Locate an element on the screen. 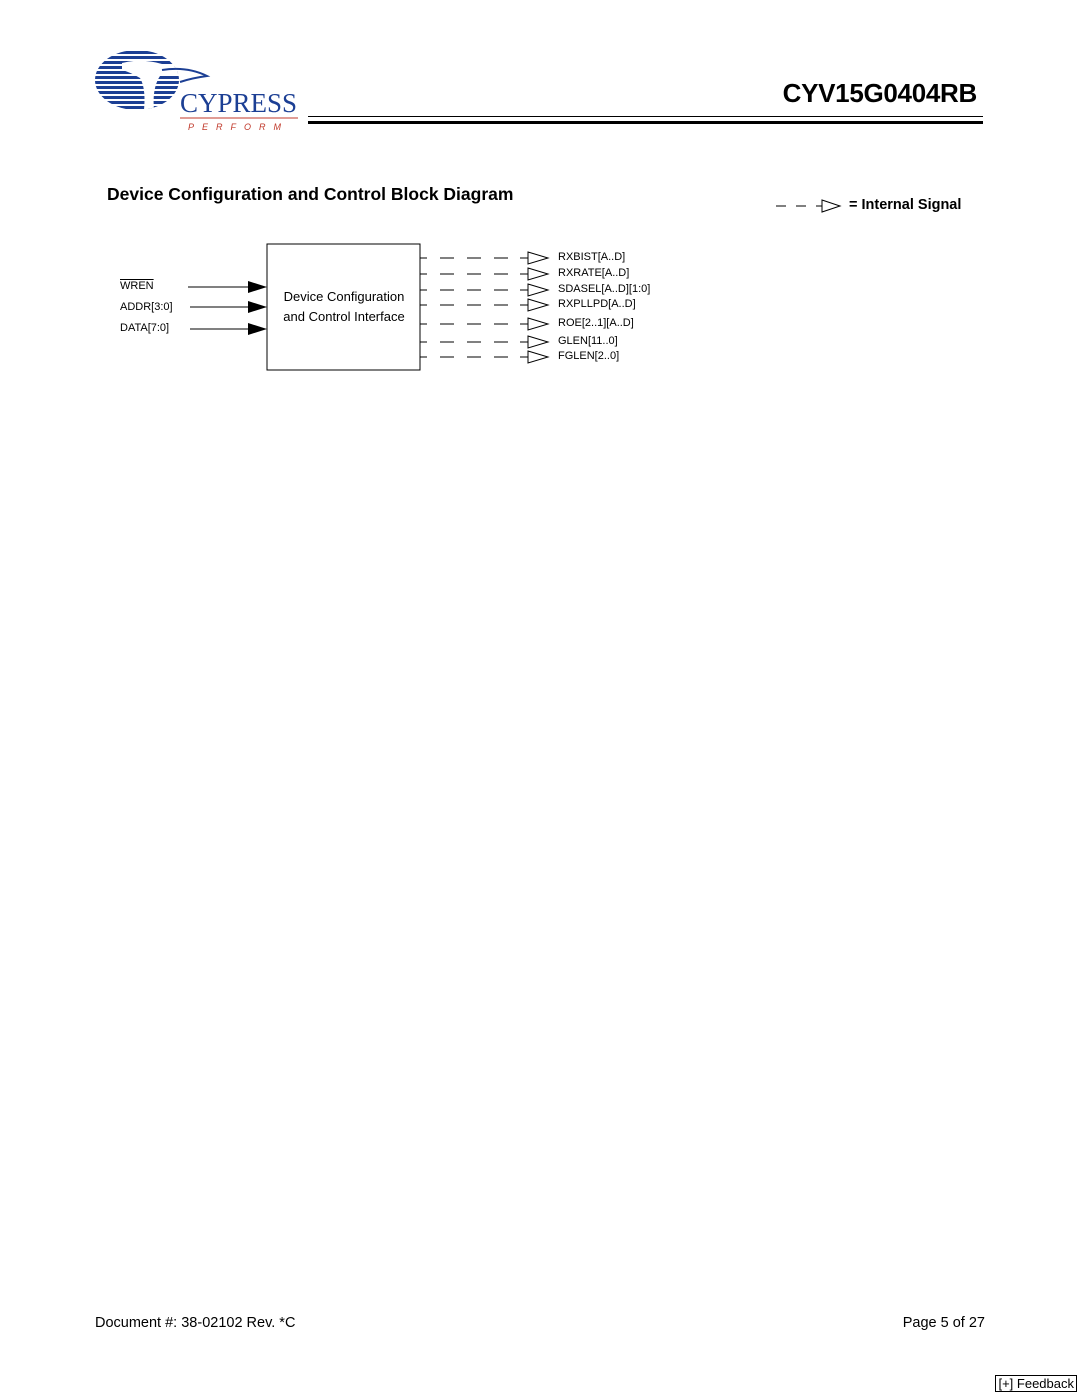 The width and height of the screenshot is (1080, 1397). output-label: RXPLLPD[A..D] is located at coordinates (597, 304).